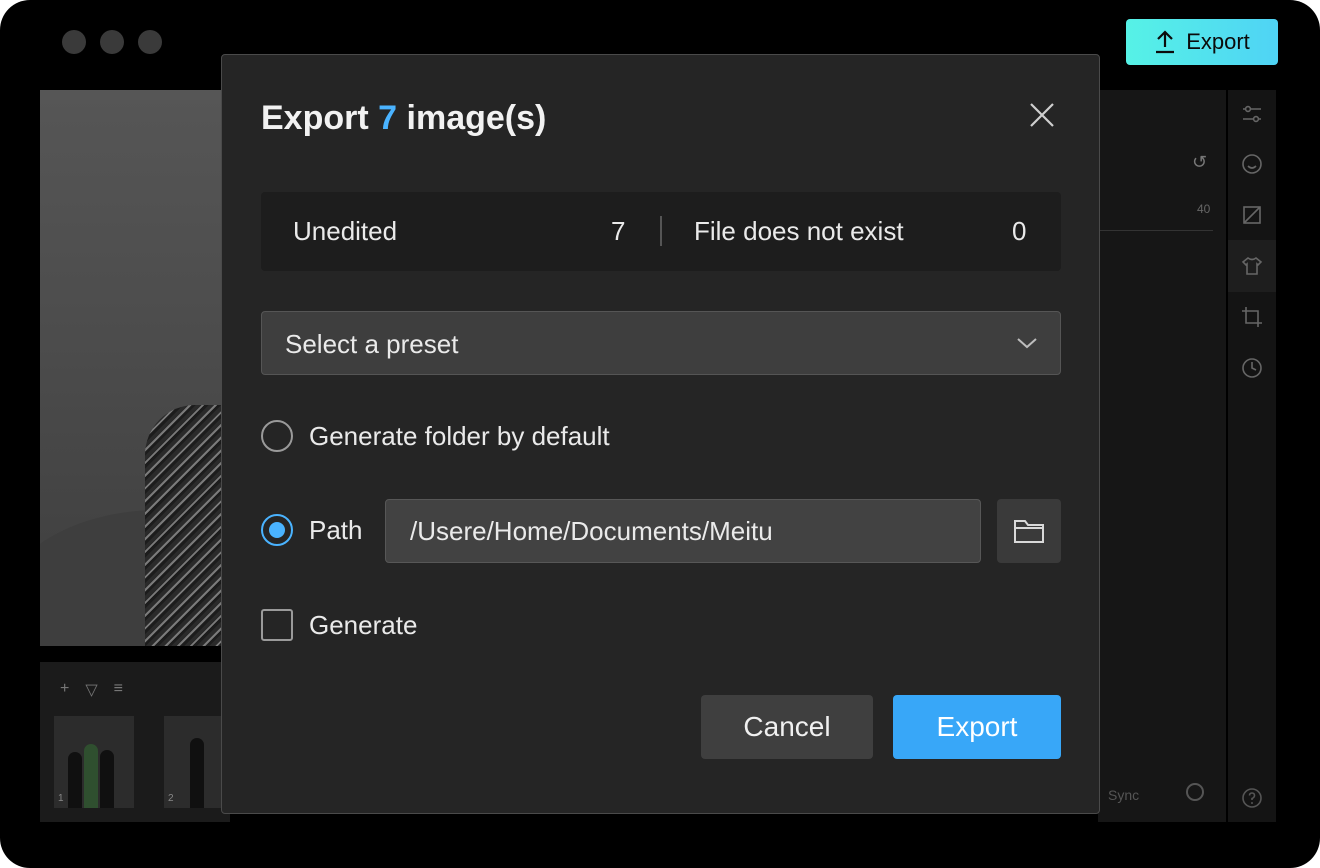 The width and height of the screenshot is (1320, 868). What do you see at coordinates (1252, 215) in the screenshot?
I see `exposure-icon` at bounding box center [1252, 215].